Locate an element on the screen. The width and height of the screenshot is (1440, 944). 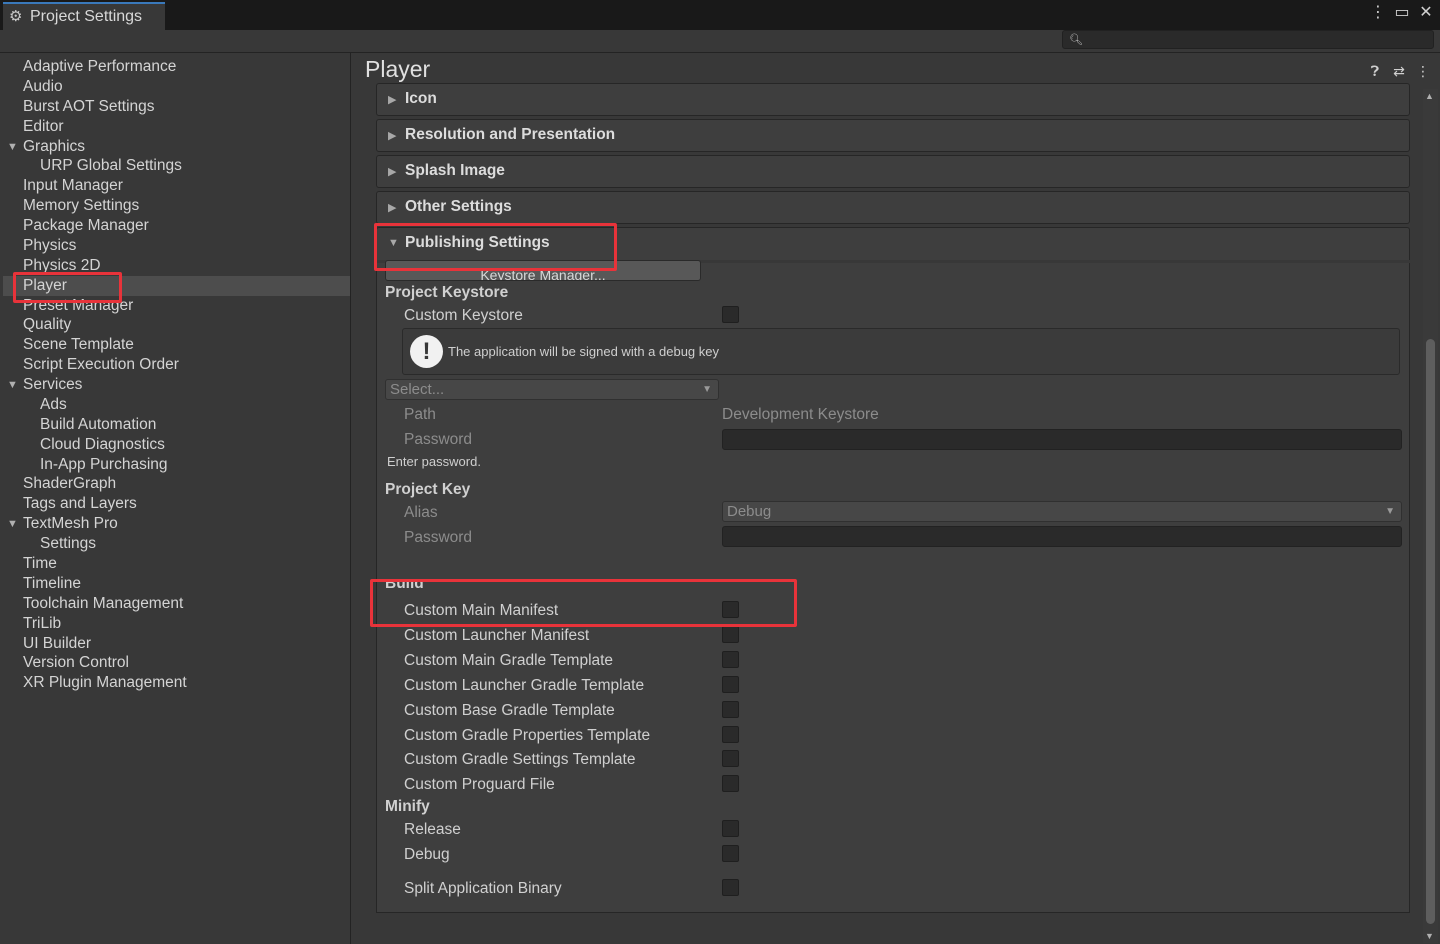
search-input: 🔍︎ is located at coordinates (1248, 39).